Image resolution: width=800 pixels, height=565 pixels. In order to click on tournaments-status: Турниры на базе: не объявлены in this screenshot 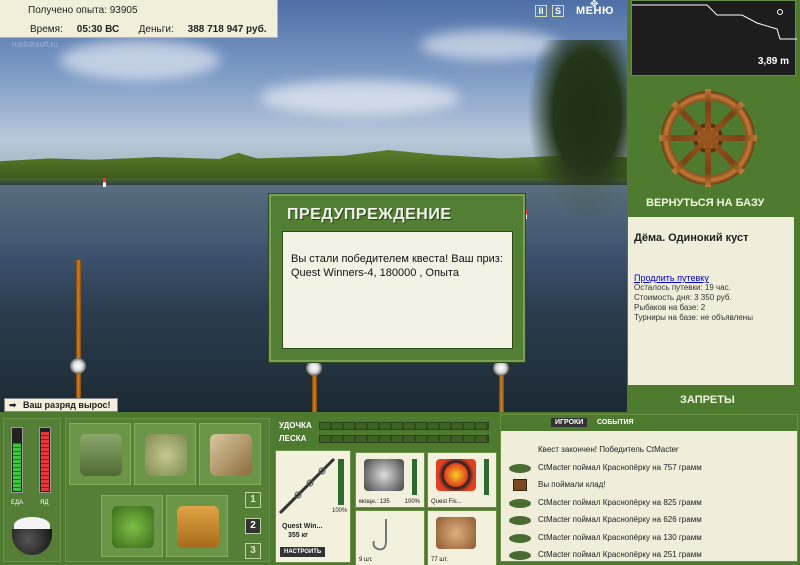, I will do `click(693, 317)`.